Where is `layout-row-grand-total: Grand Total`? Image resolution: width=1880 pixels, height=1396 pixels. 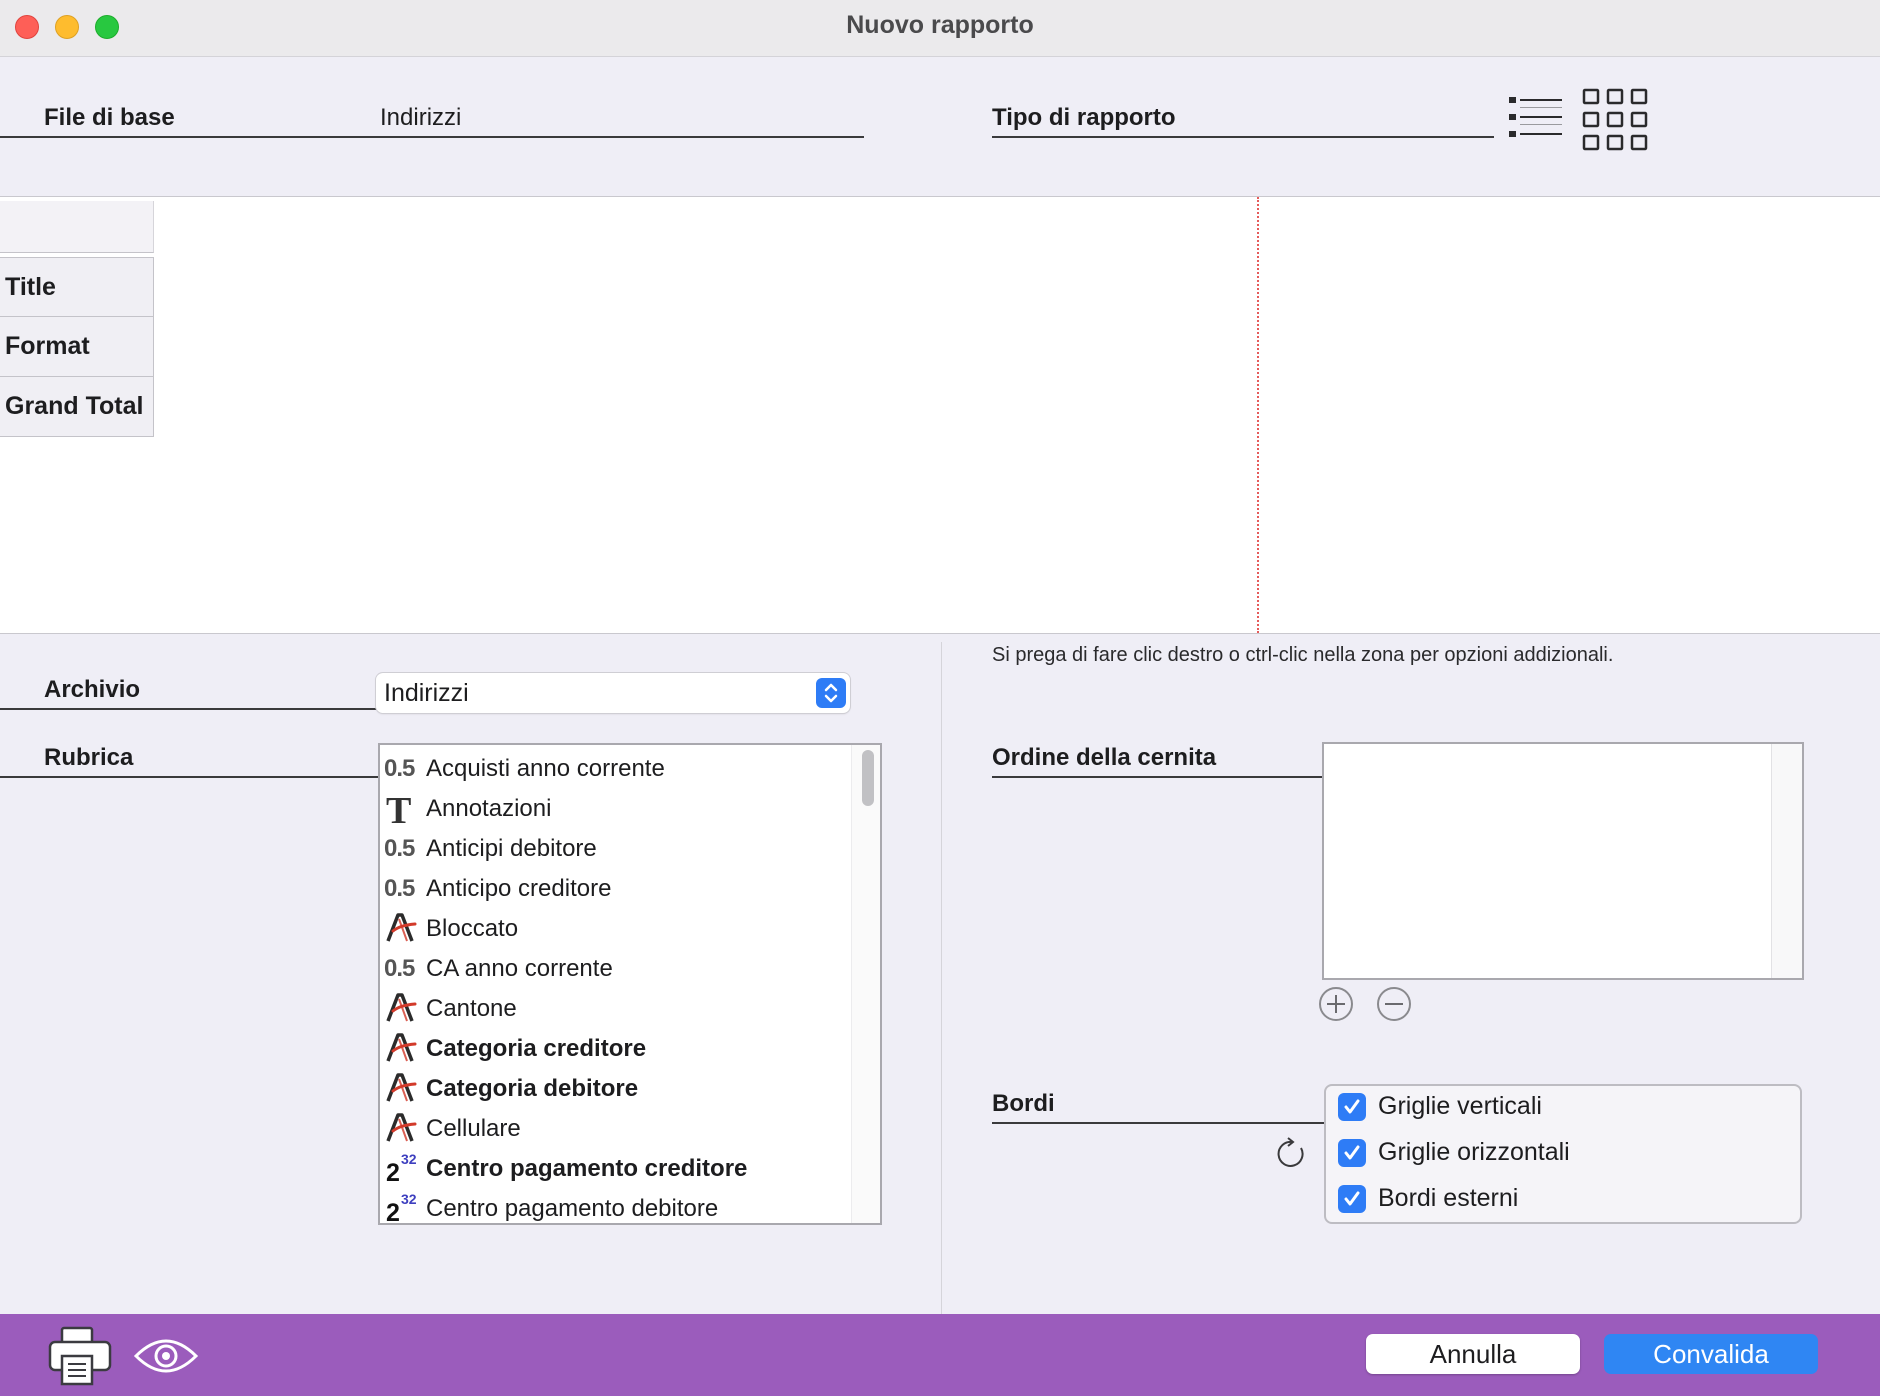
layout-row-grand-total: Grand Total is located at coordinates (77, 407).